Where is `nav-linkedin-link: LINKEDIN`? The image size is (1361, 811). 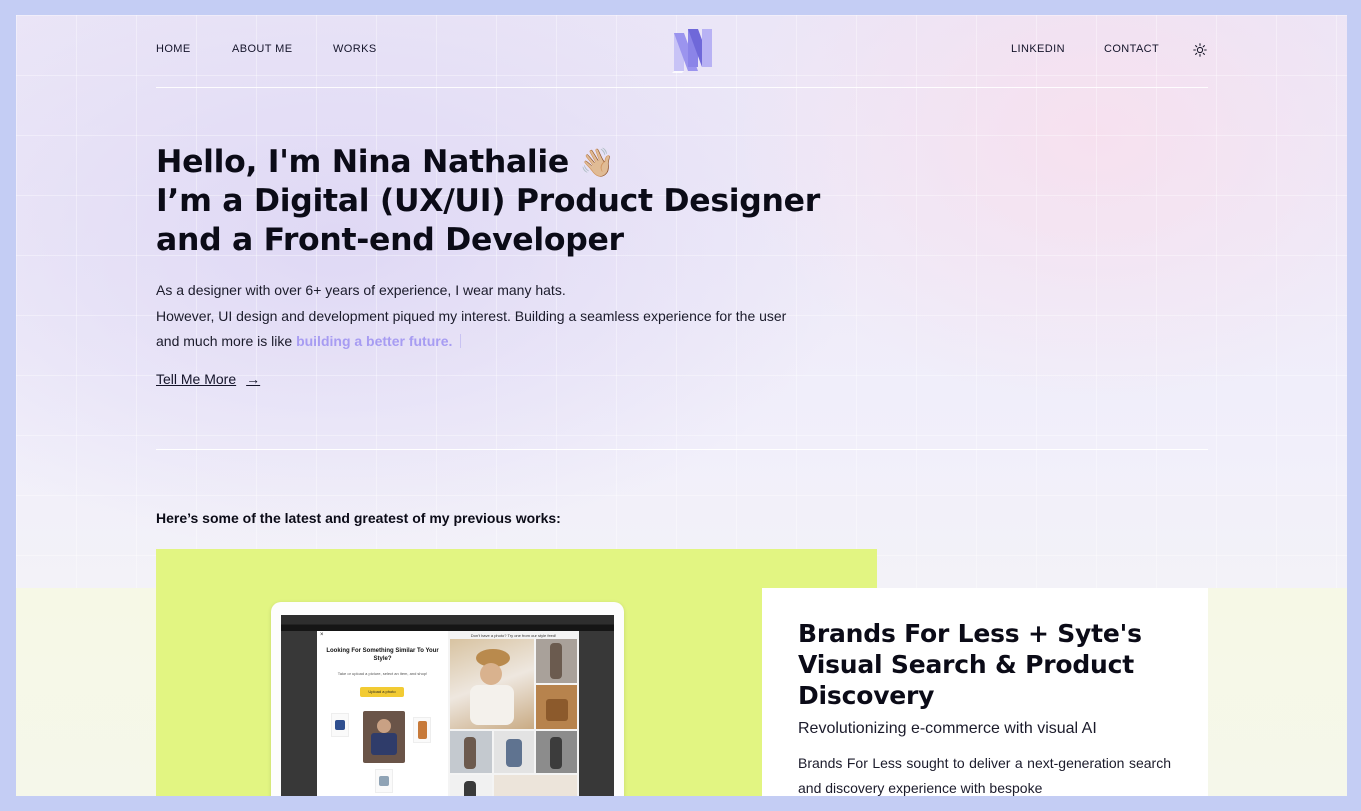
nav-linkedin-link: LINKEDIN is located at coordinates (1038, 49).